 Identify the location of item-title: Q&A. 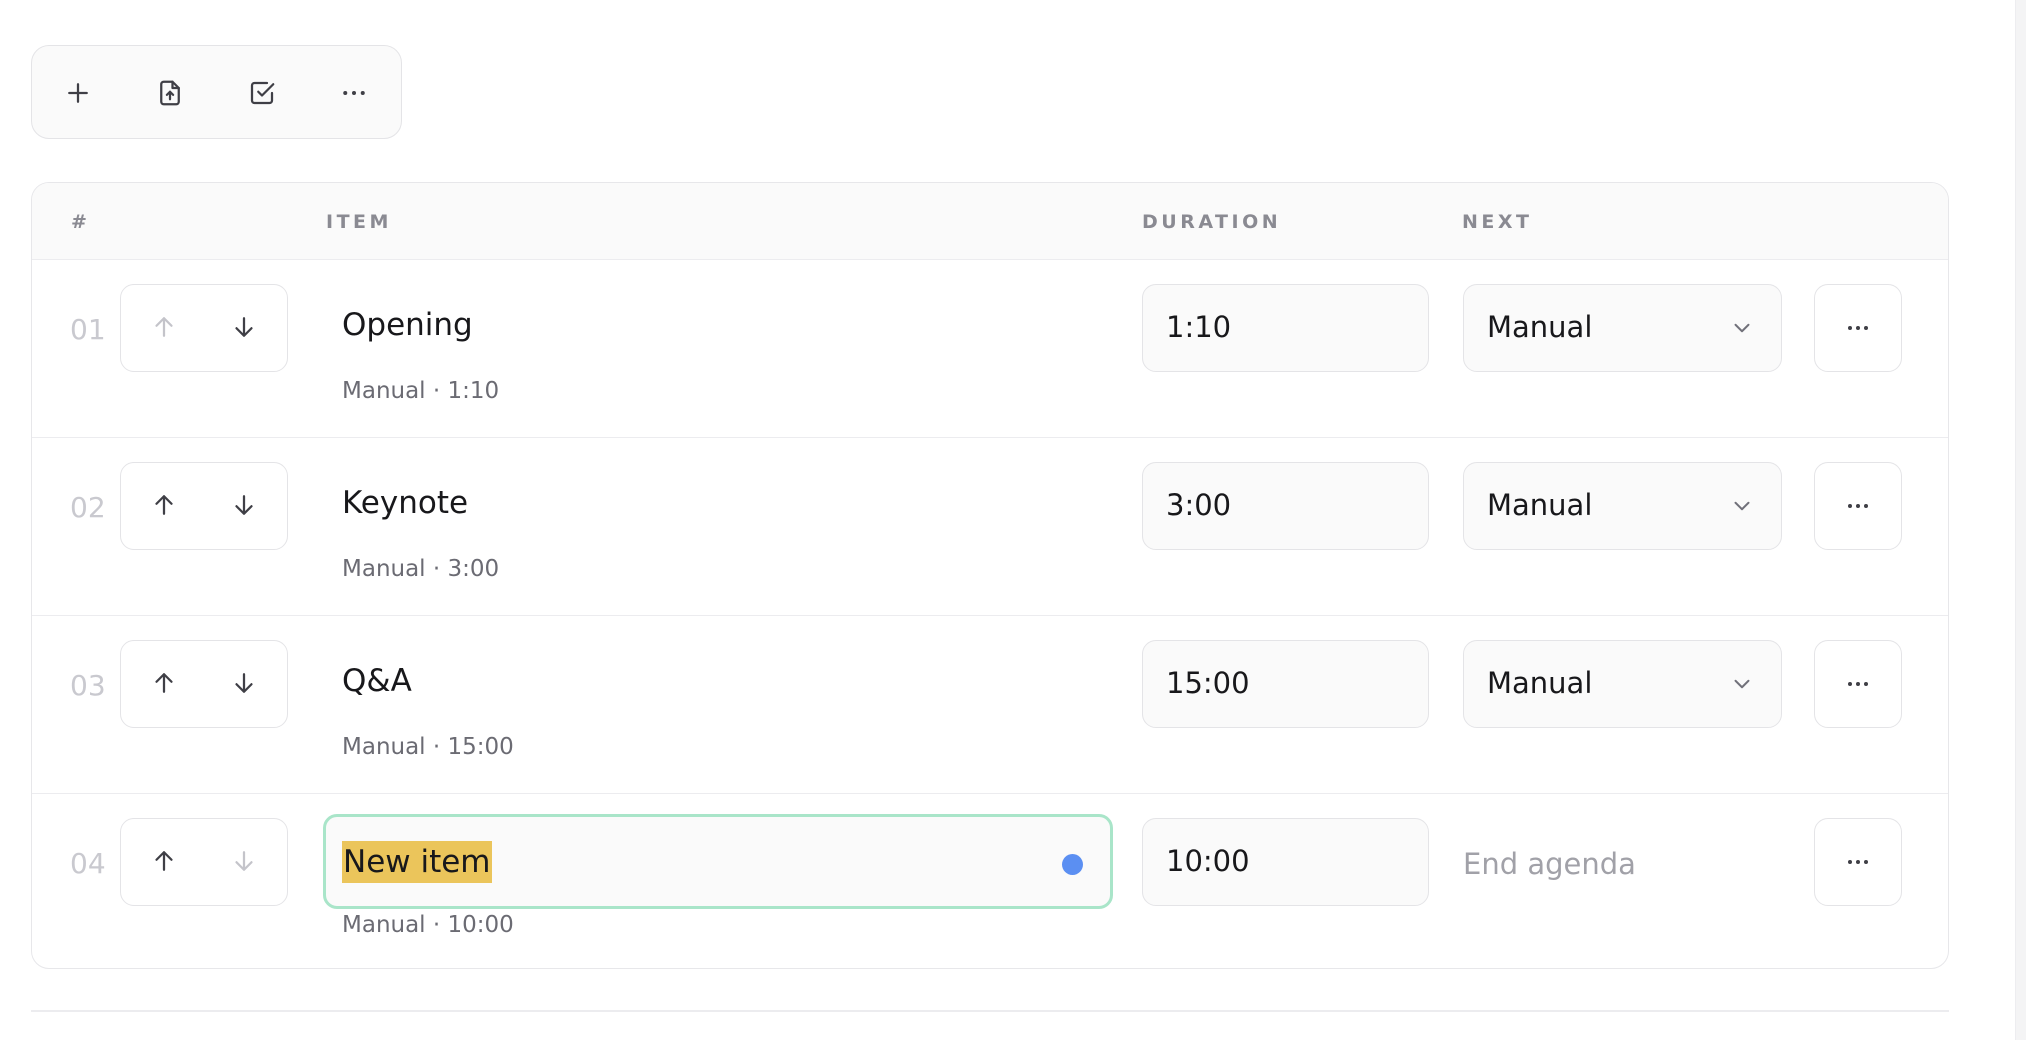
(377, 681).